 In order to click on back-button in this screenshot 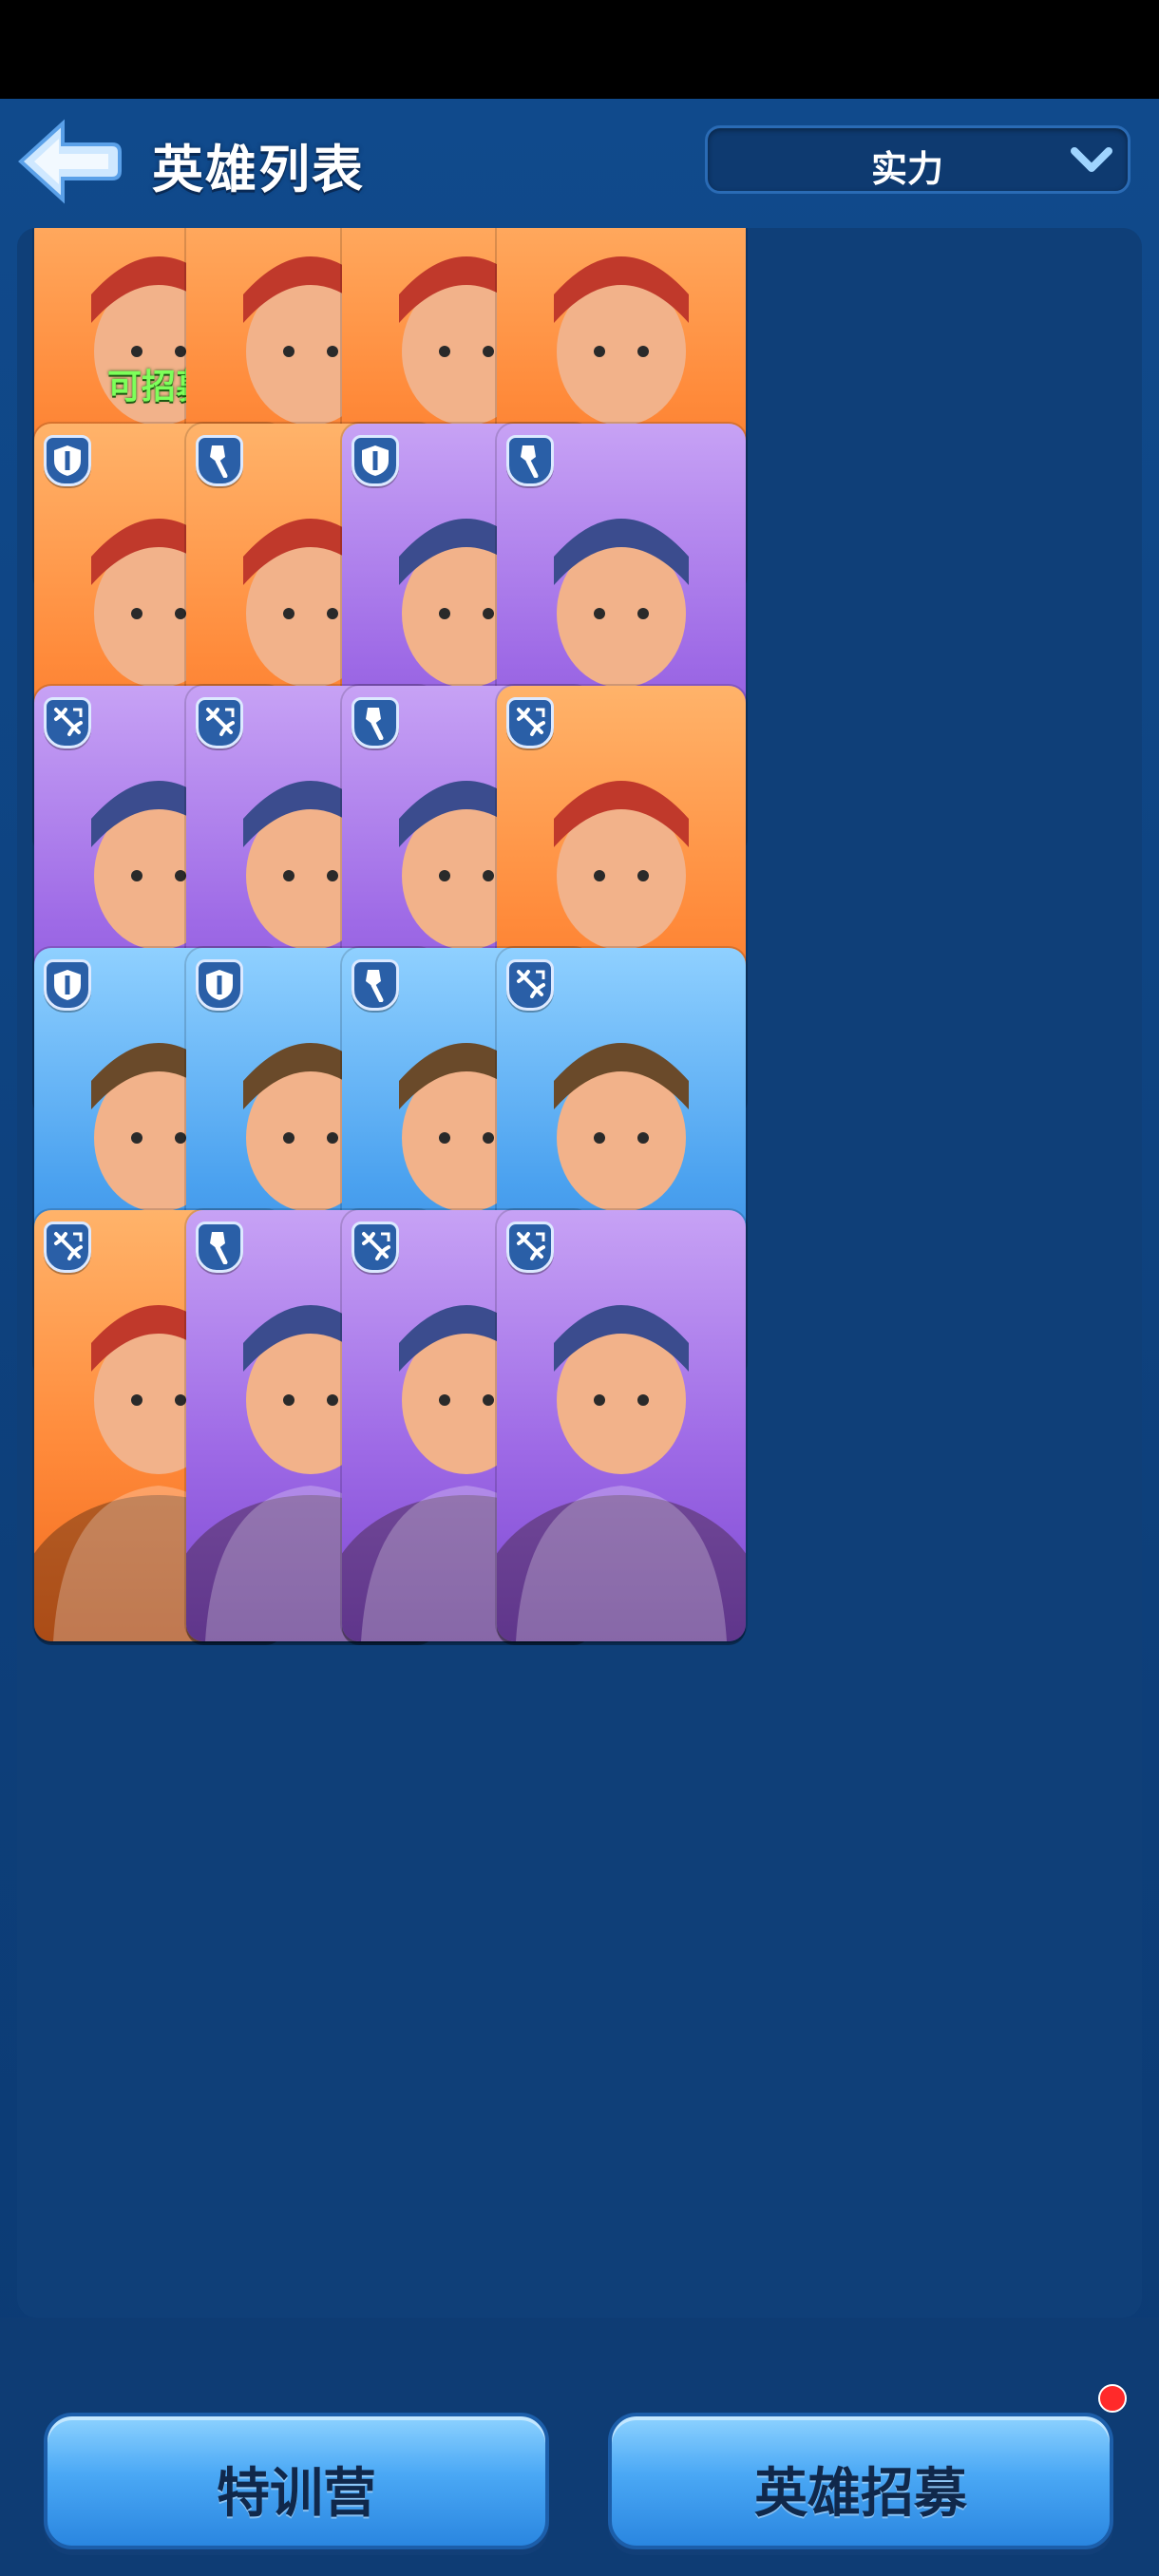, I will do `click(69, 161)`.